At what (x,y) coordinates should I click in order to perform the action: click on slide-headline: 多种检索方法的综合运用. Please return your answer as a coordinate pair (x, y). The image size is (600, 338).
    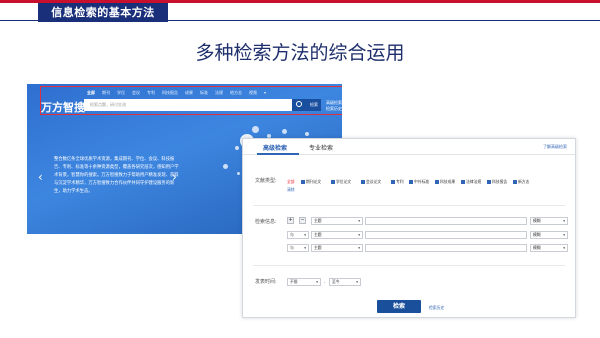
    Looking at the image, I should click on (300, 53).